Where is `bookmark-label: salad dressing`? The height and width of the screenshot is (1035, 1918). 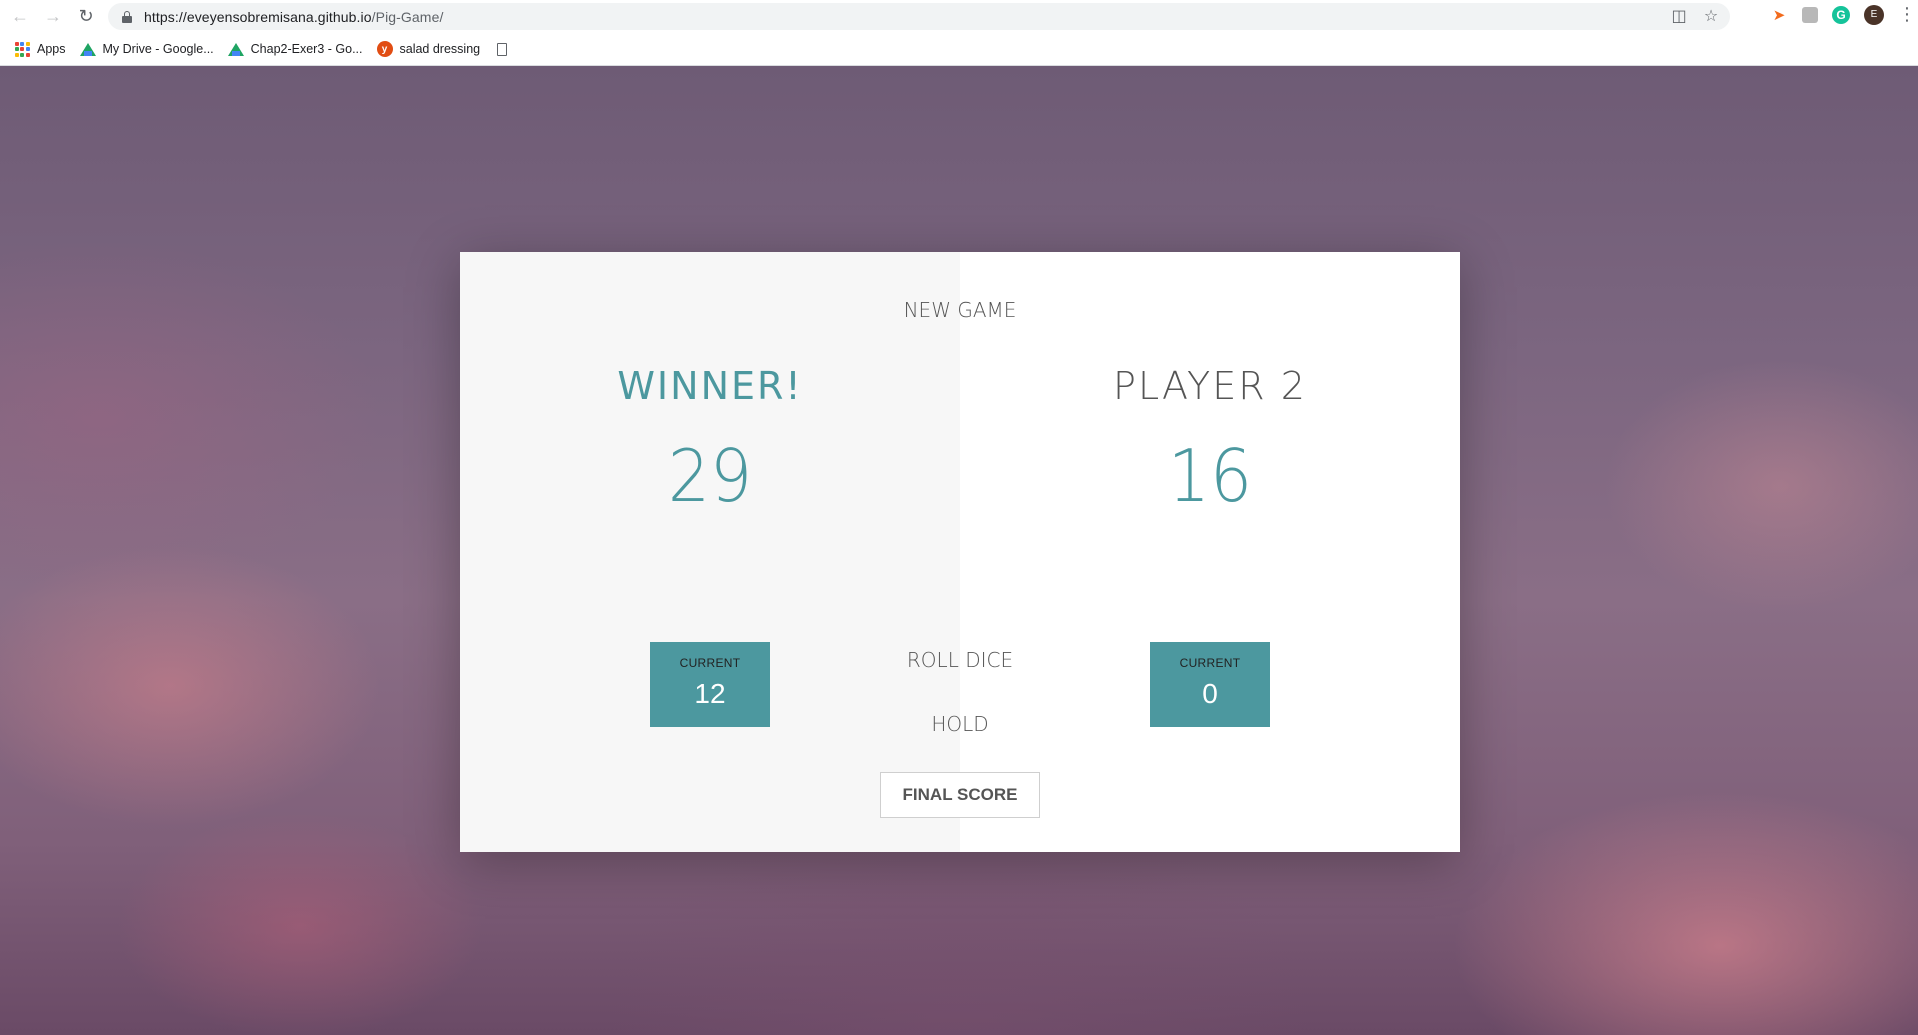
bookmark-label: salad dressing is located at coordinates (440, 49).